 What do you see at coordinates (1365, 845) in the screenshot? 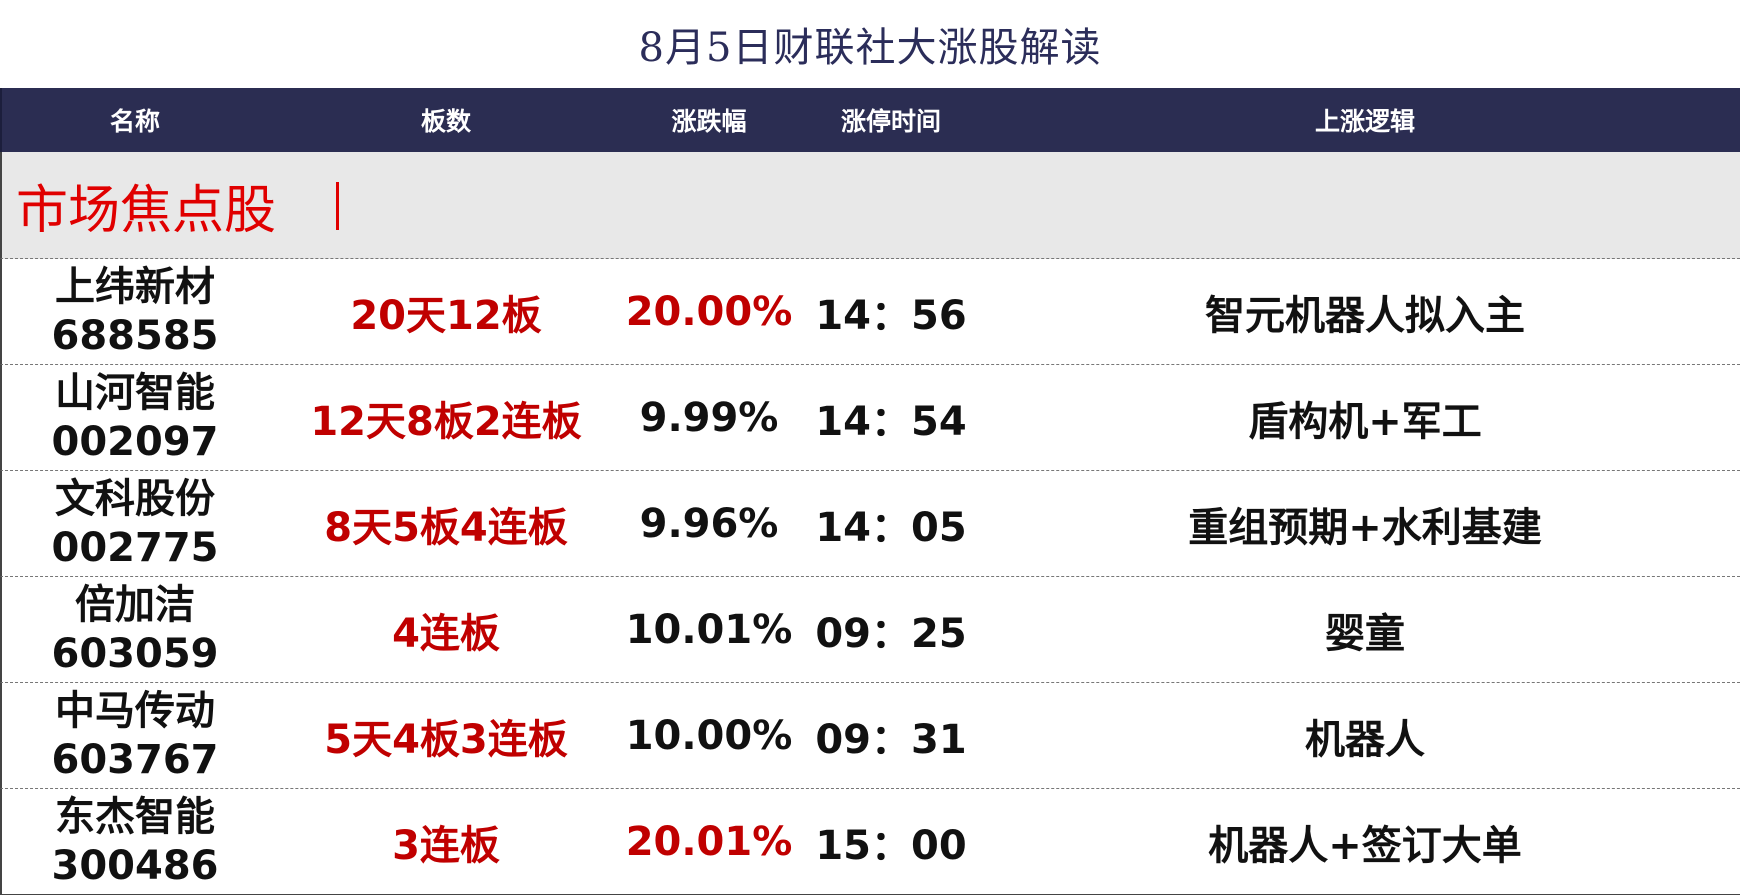
I see `rise-logic: 机器人+签订大单` at bounding box center [1365, 845].